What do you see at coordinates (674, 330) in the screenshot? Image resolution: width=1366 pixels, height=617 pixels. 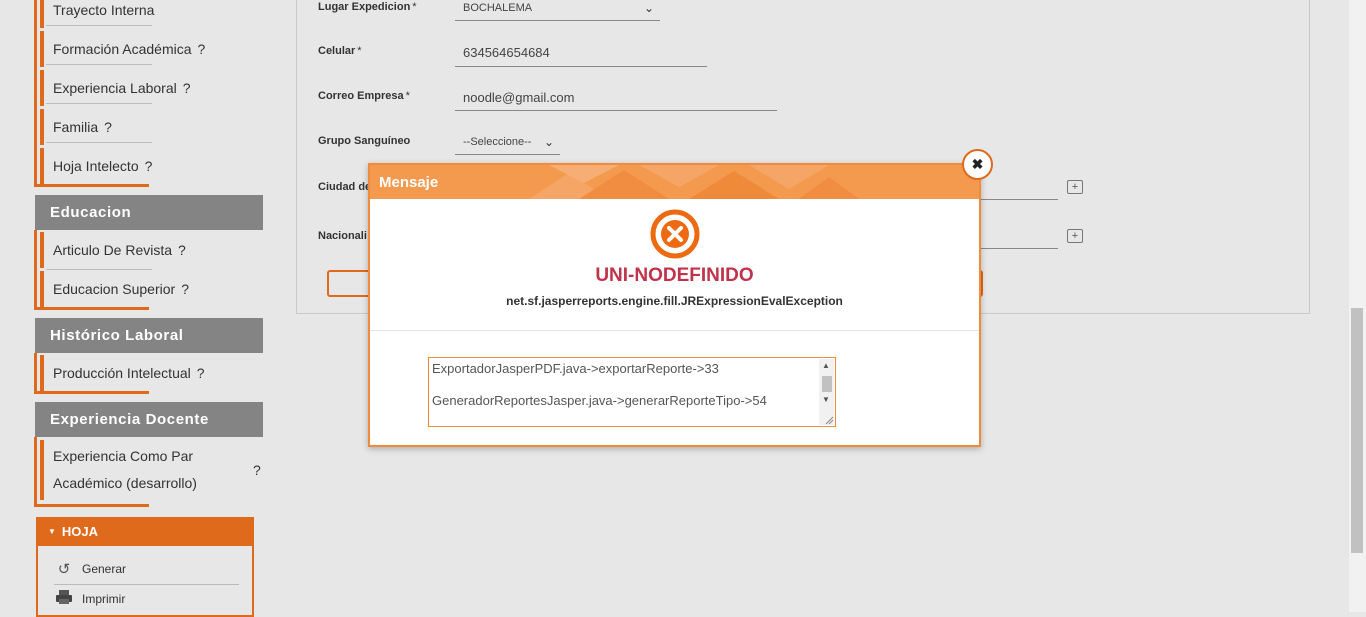 I see `divider` at bounding box center [674, 330].